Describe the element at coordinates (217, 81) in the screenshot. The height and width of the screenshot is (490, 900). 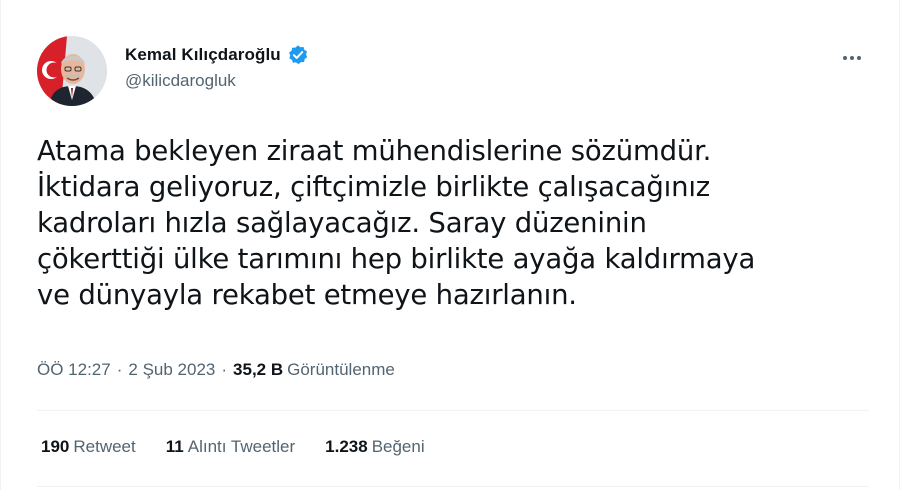
I see `author-handle: @kilicdarogluk` at that location.